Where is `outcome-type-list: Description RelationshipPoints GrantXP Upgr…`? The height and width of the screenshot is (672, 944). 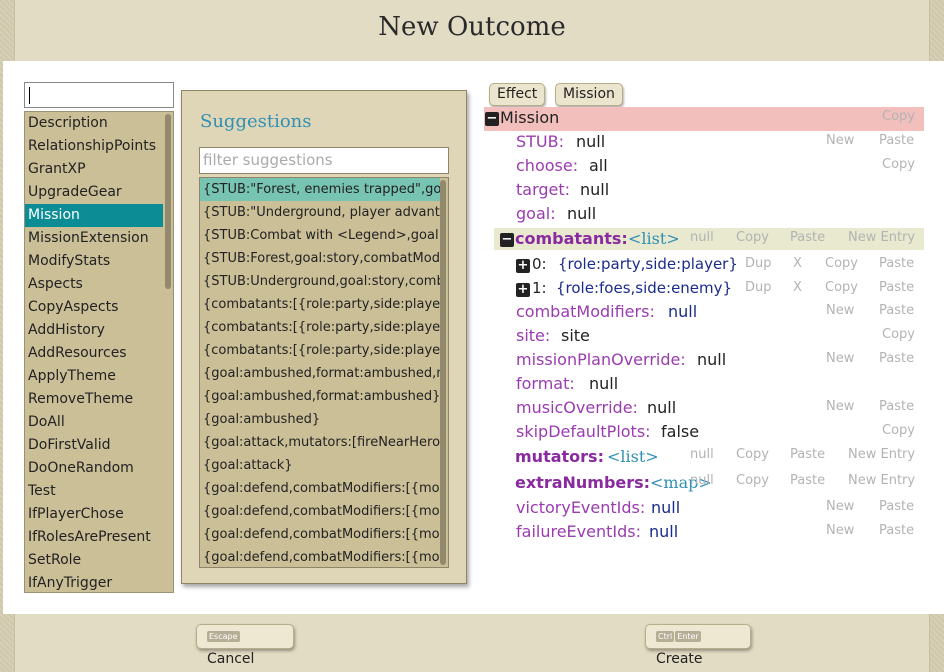
outcome-type-list: Description RelationshipPoints GrantXP Upgr… is located at coordinates (99, 352).